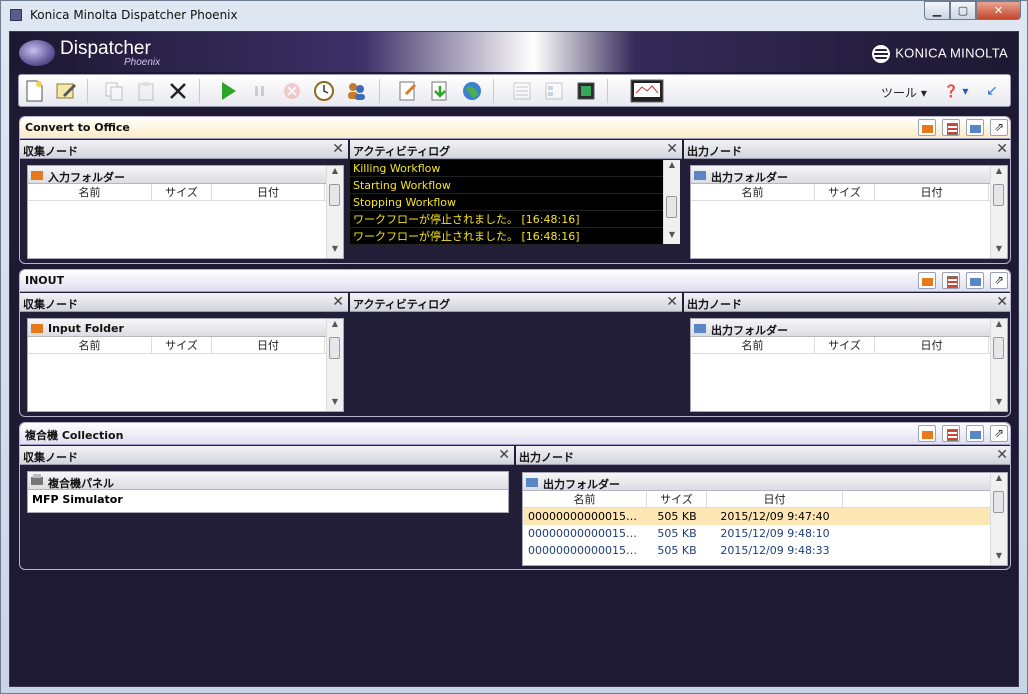 The height and width of the screenshot is (694, 1028). What do you see at coordinates (50, 457) in the screenshot?
I see `collect-node-header: 収集ノード` at bounding box center [50, 457].